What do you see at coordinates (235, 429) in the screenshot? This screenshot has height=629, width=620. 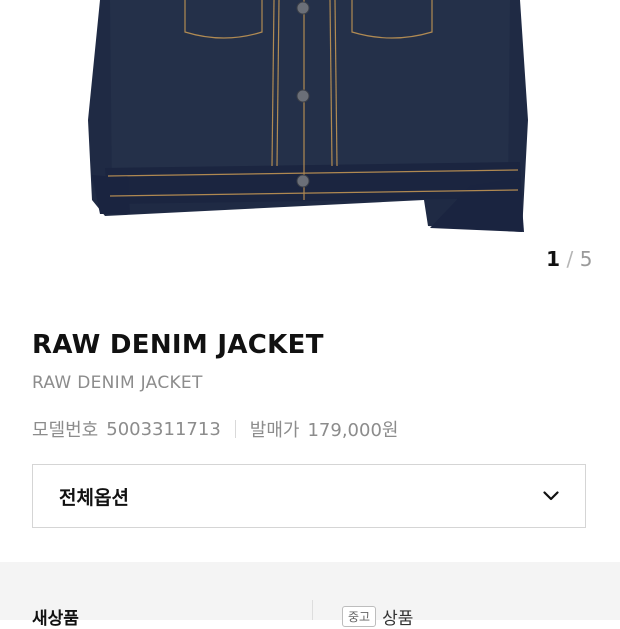 I see `meta-divider` at bounding box center [235, 429].